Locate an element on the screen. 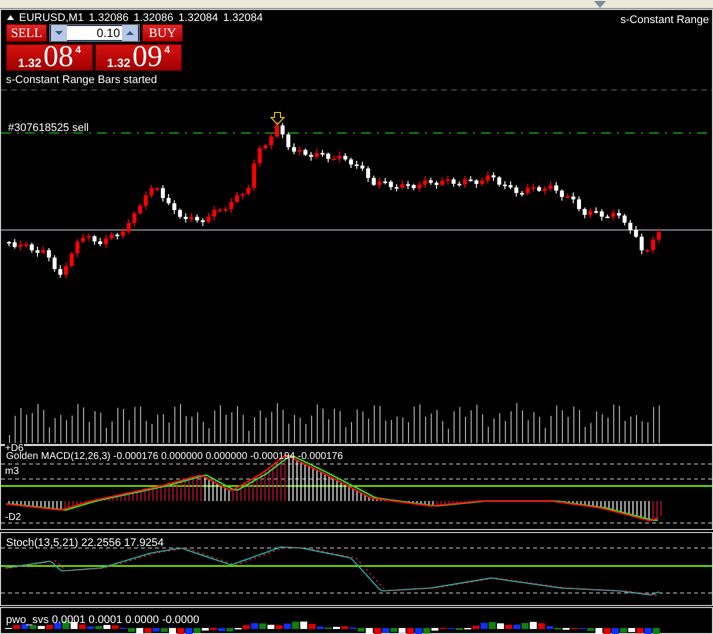 This screenshot has width=713, height=634. indicator-label: s-Constant Range is located at coordinates (664, 20).